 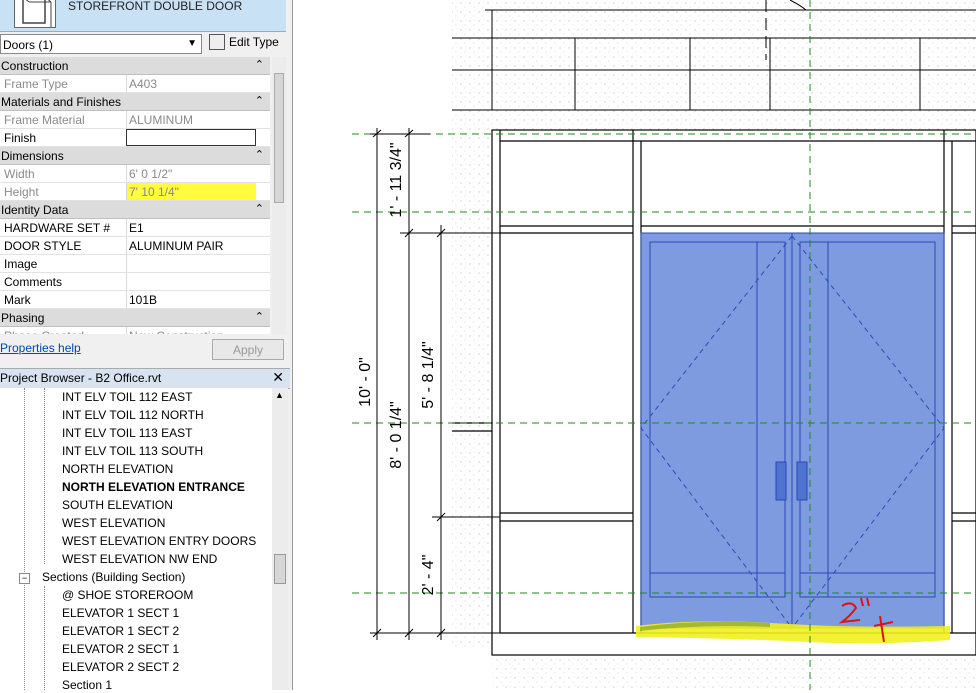 What do you see at coordinates (32, 156) in the screenshot?
I see `property-group-label: Dimensions` at bounding box center [32, 156].